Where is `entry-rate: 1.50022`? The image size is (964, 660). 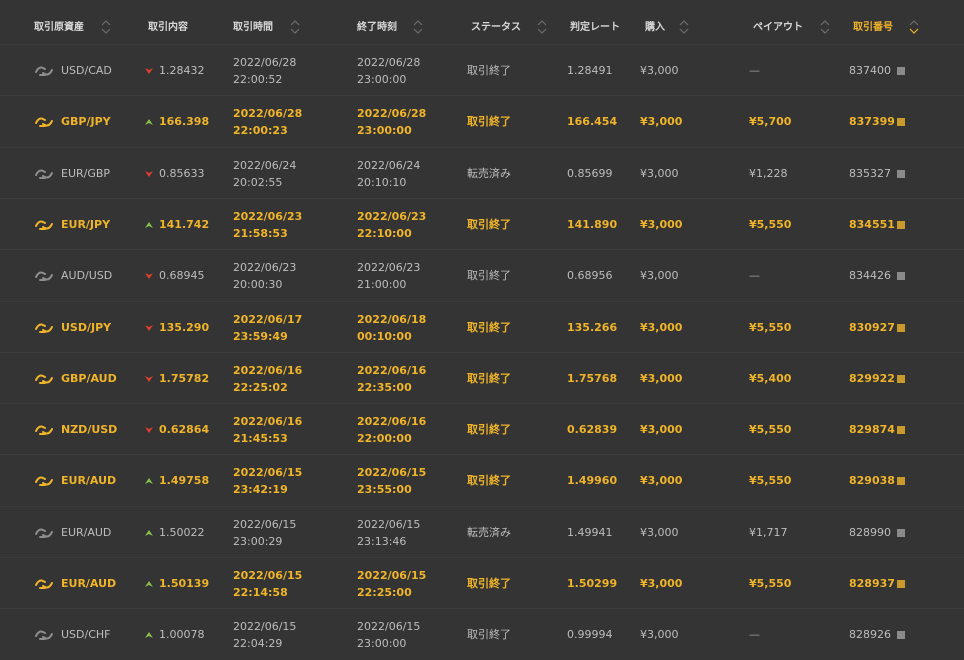 entry-rate: 1.50022 is located at coordinates (182, 532).